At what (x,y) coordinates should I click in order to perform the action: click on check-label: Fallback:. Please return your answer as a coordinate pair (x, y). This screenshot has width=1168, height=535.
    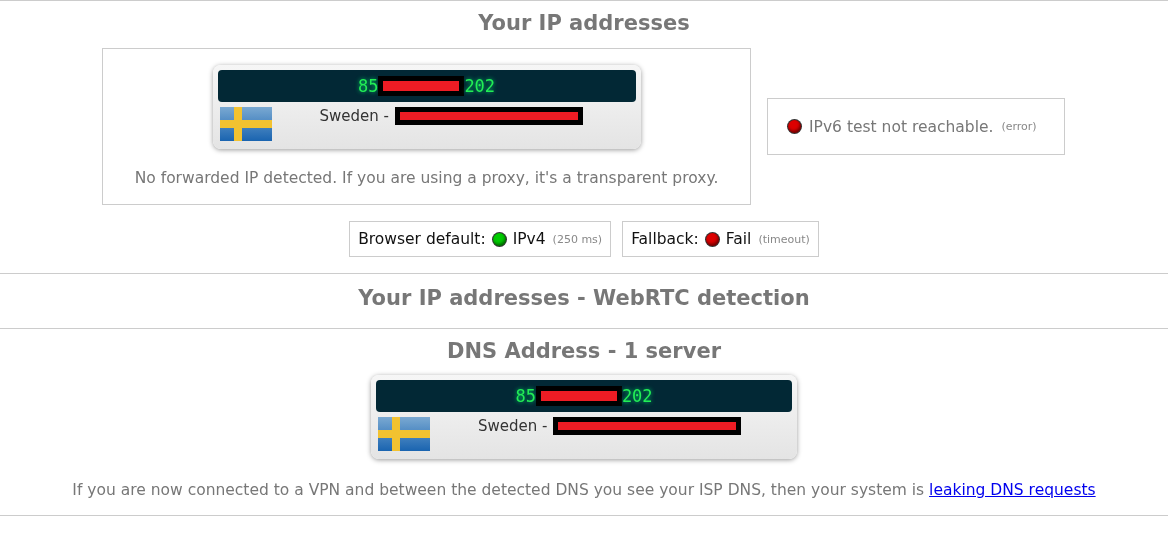
    Looking at the image, I should click on (665, 239).